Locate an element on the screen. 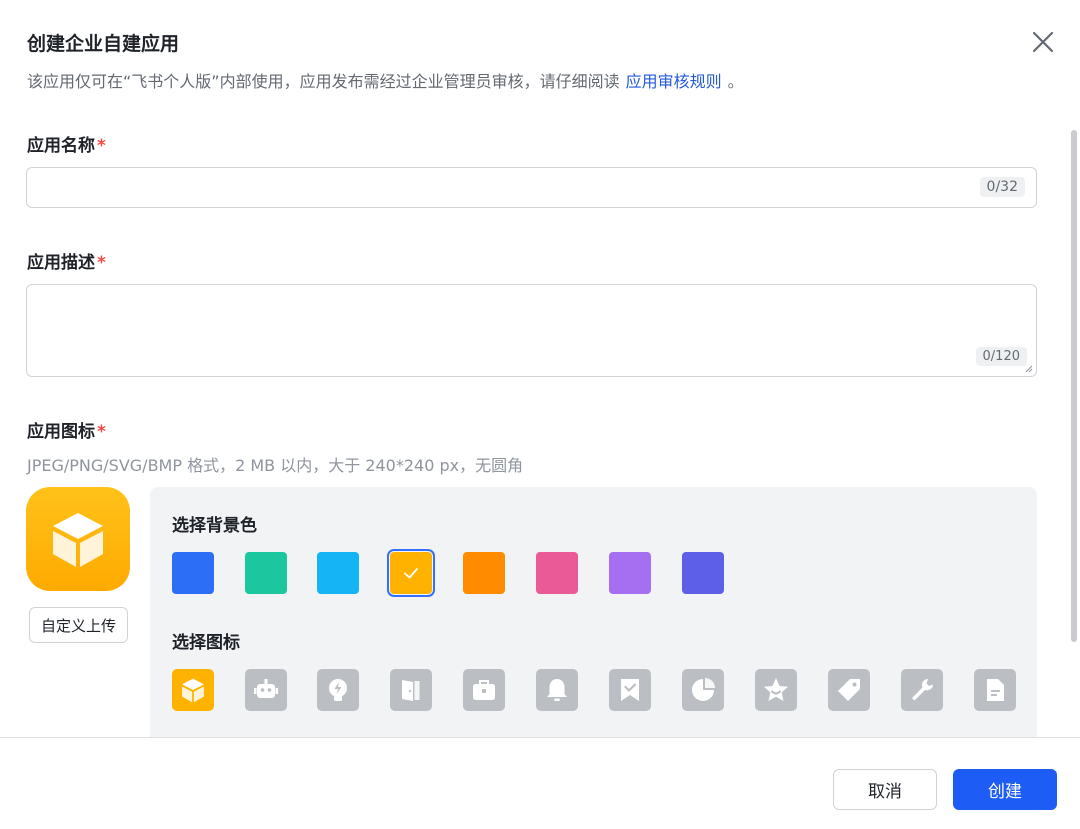 The image size is (1080, 829). app-icon-label: 应用图标 * is located at coordinates (66, 429).